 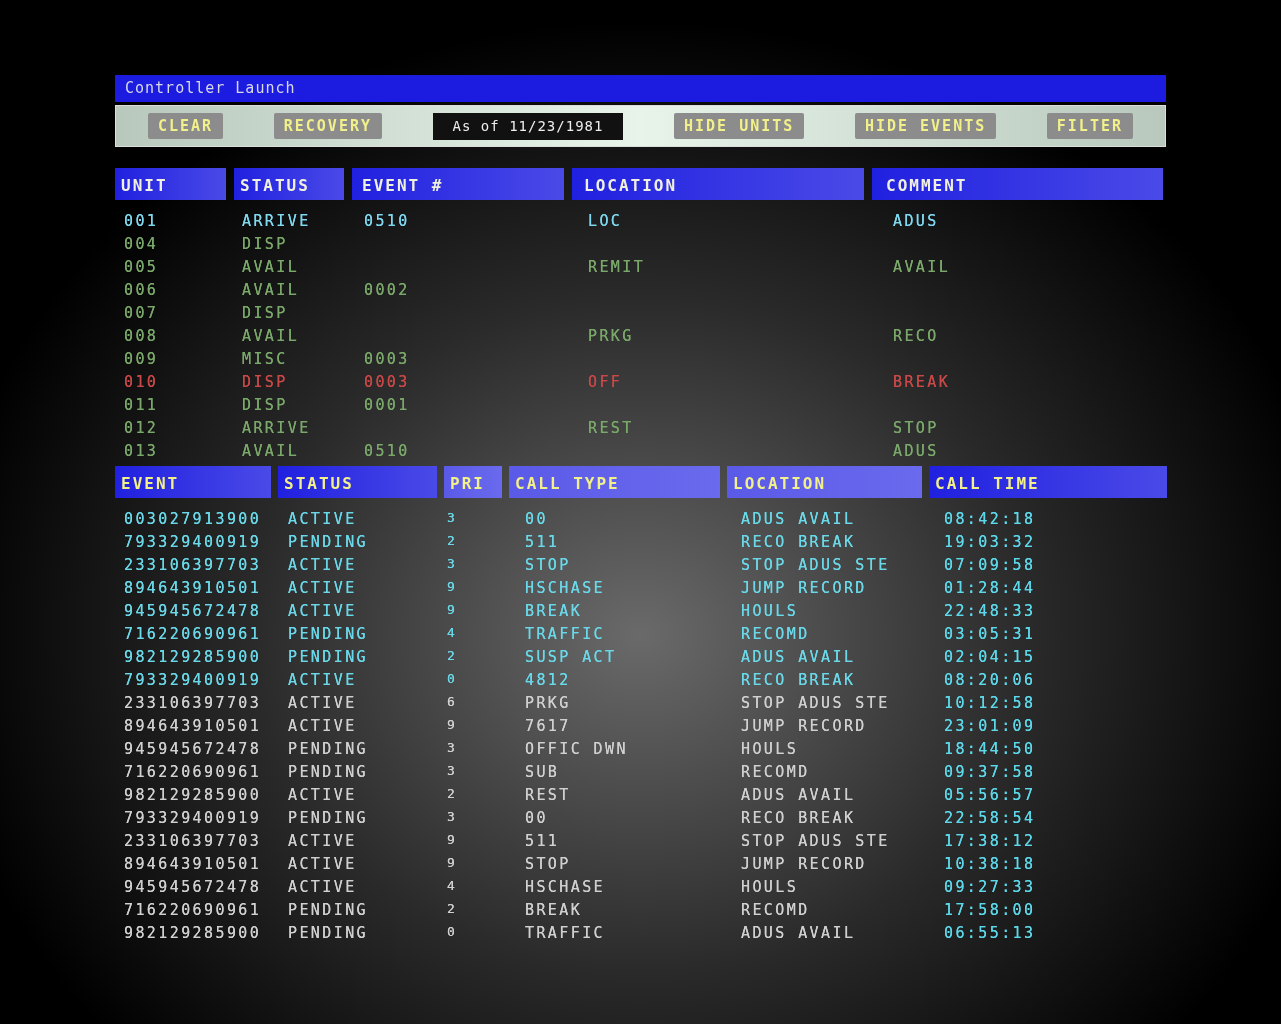 I want to click on table-cell-text: 011, so click(x=141, y=405).